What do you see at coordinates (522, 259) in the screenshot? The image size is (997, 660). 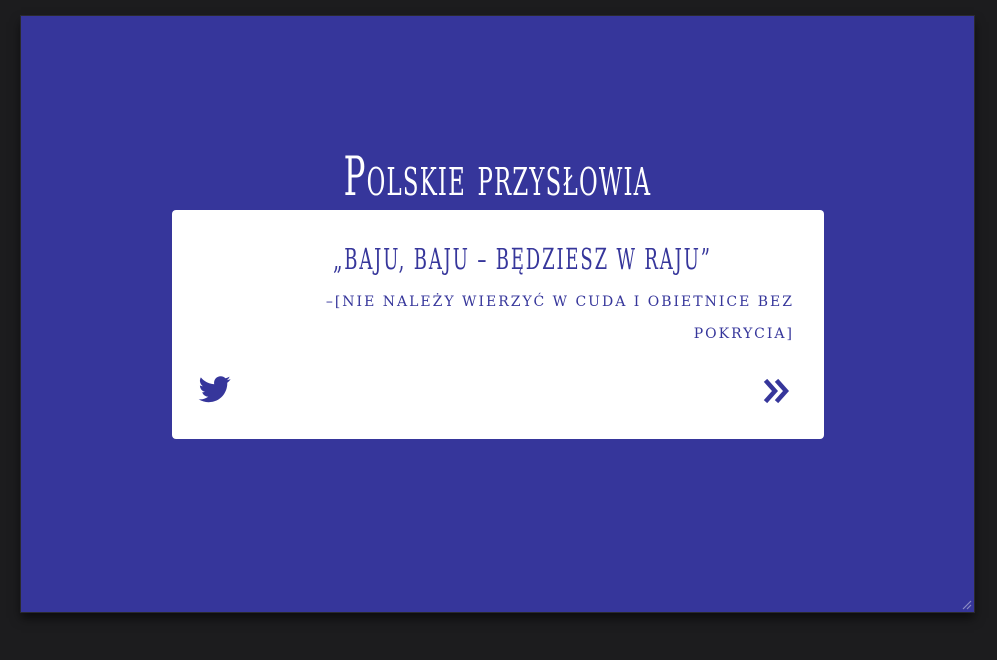 I see `quote-text: „Baju, baju – będziesz w raju”` at bounding box center [522, 259].